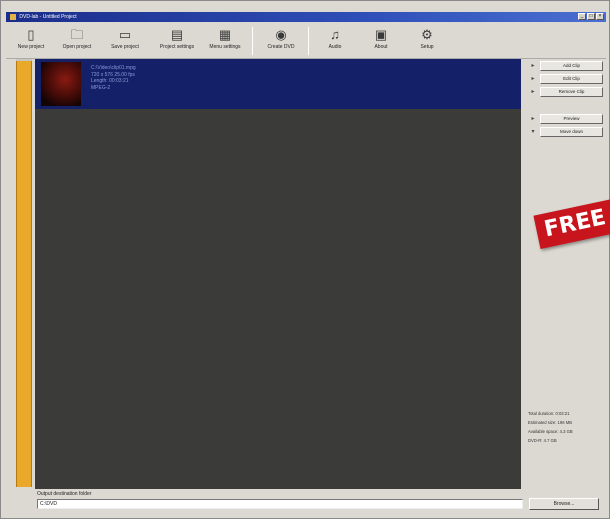 This screenshot has width=610, height=519. I want to click on close-icon: ×, so click(600, 16).